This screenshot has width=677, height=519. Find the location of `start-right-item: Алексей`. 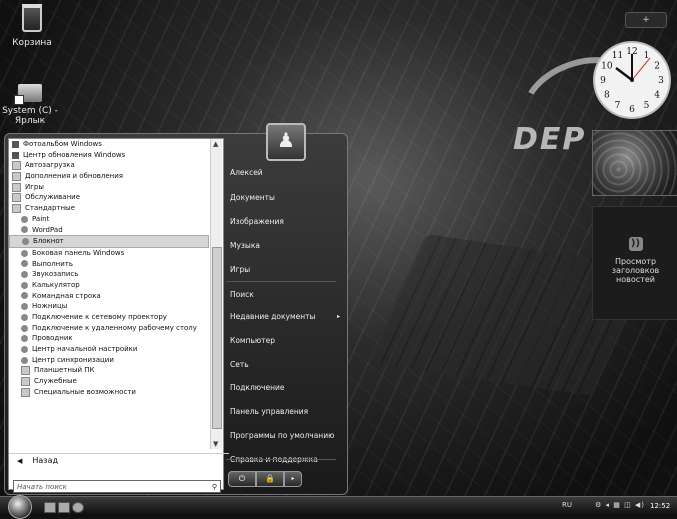

start-right-item: Алексей is located at coordinates (286, 173).